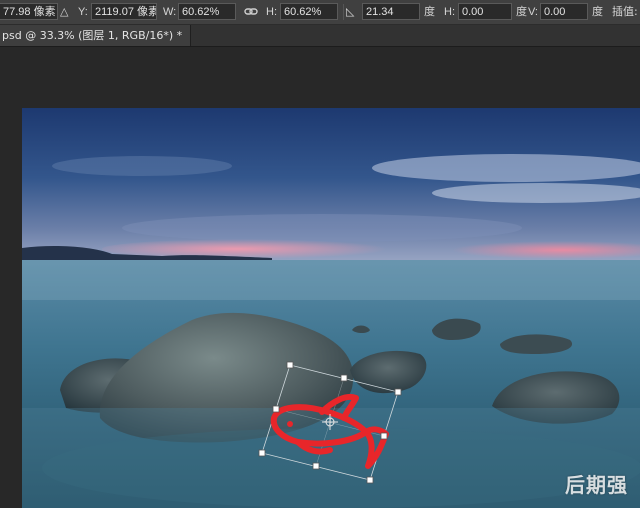 This screenshot has width=640, height=508. What do you see at coordinates (207, 11) in the screenshot?
I see `width-field: 60.62%` at bounding box center [207, 11].